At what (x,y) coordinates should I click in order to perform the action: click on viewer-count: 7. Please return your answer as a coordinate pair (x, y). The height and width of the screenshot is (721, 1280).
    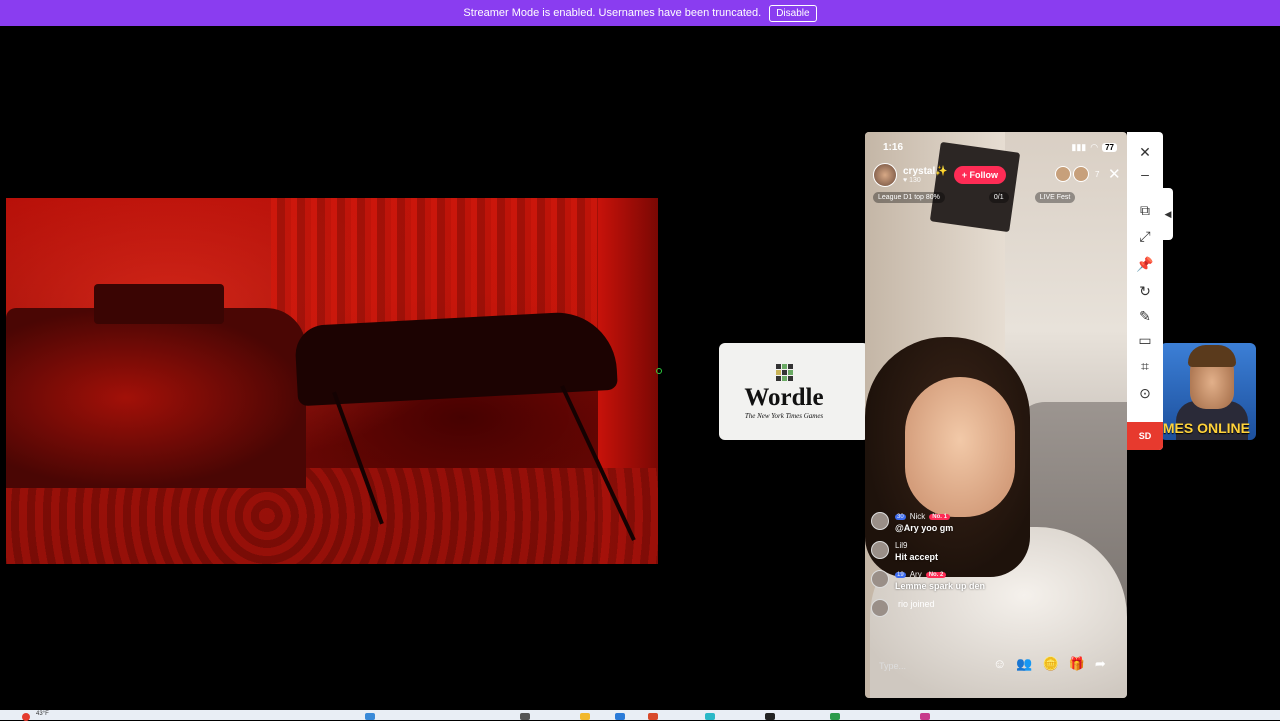
    Looking at the image, I should click on (1097, 174).